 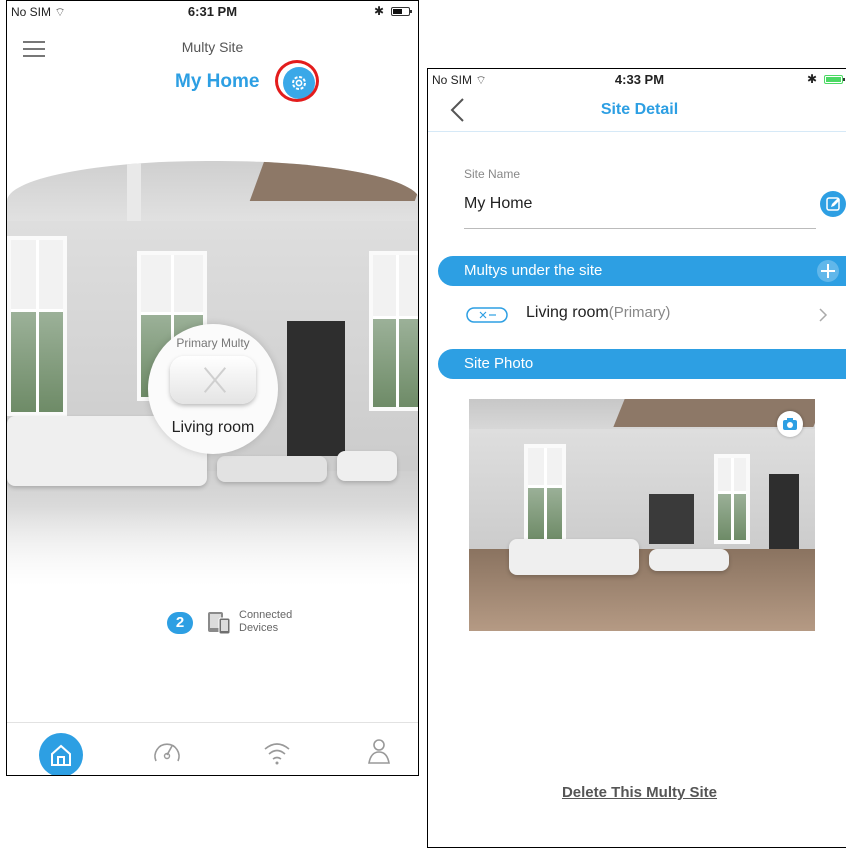 I want to click on chevron-right-icon, so click(x=823, y=315).